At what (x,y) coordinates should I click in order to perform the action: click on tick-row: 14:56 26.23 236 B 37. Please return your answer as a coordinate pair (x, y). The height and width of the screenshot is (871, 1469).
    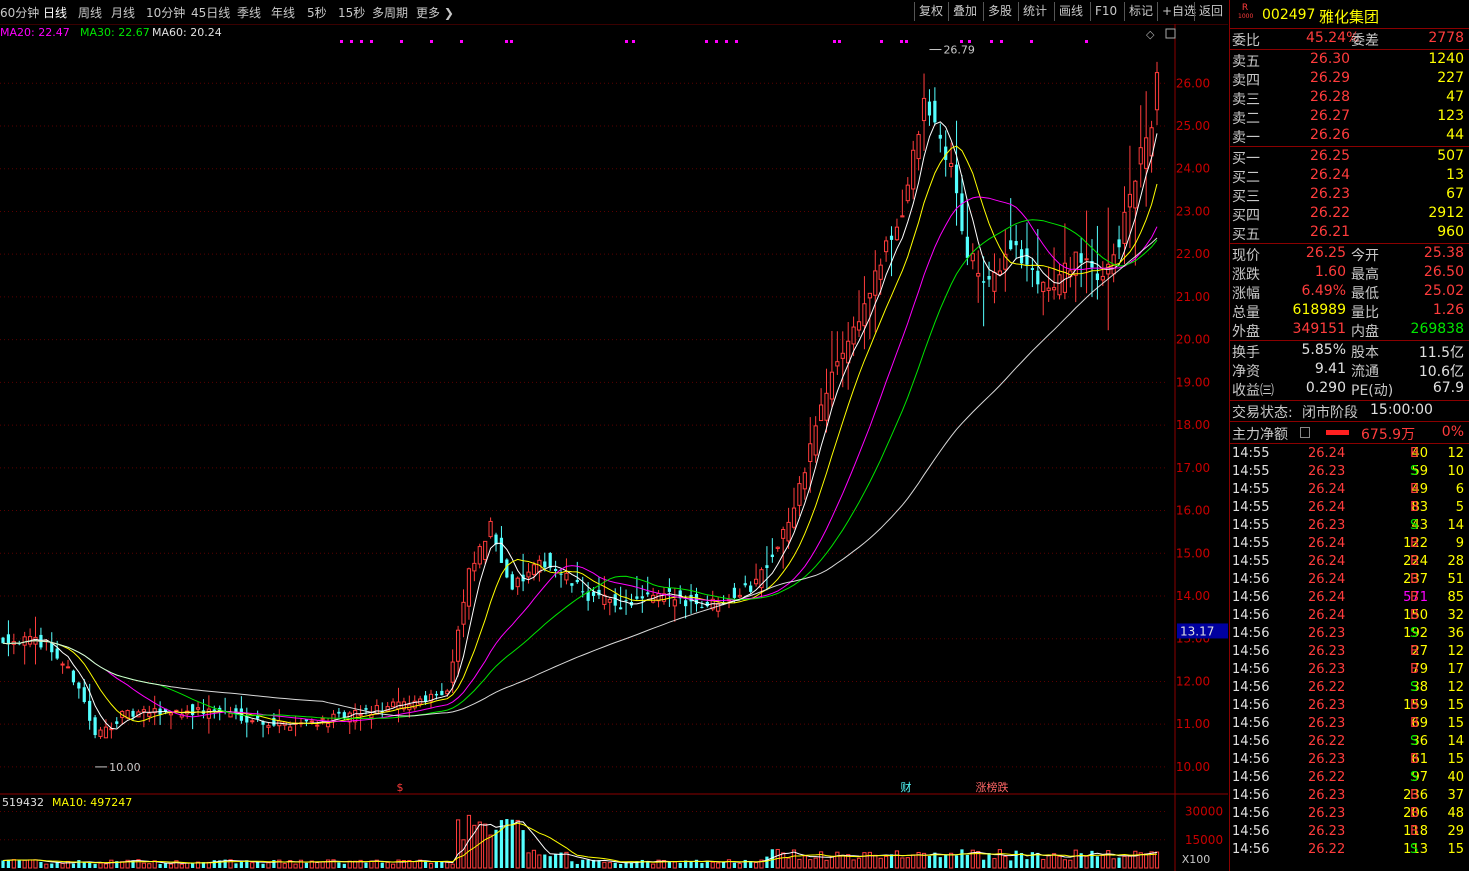
    Looking at the image, I should click on (1349, 797).